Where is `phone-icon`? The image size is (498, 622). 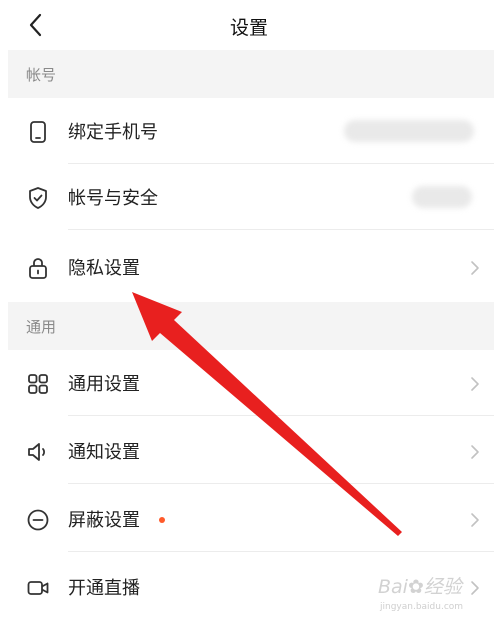 phone-icon is located at coordinates (38, 132).